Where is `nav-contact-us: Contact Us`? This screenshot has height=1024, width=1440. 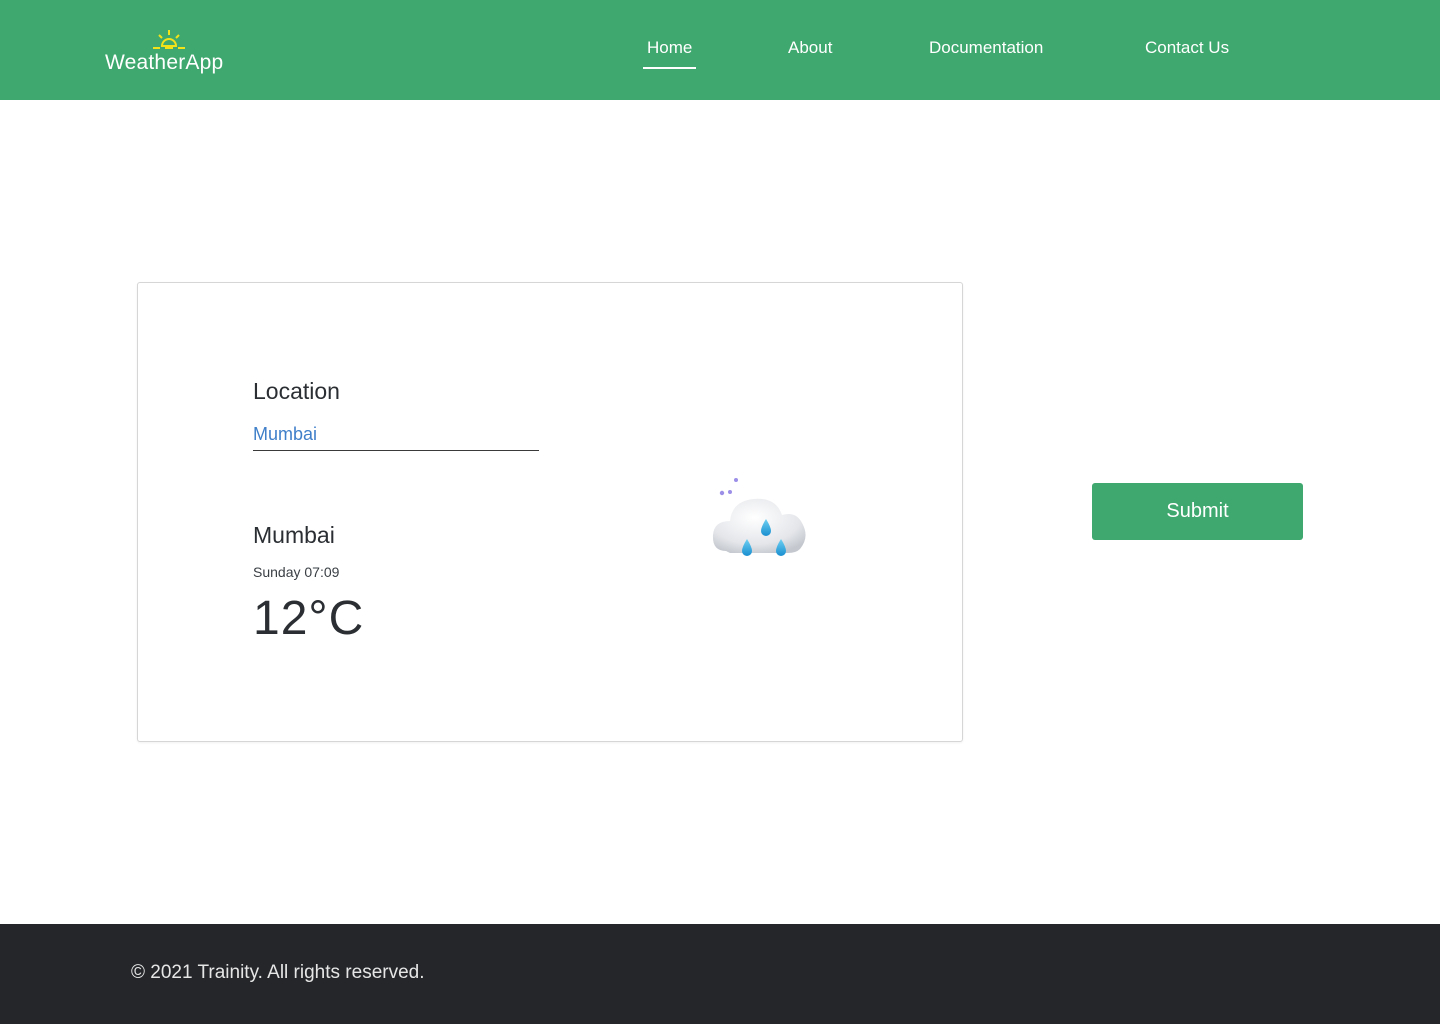 nav-contact-us: Contact Us is located at coordinates (1187, 48).